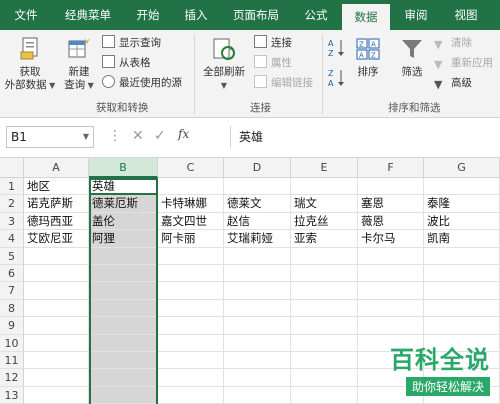  Describe the element at coordinates (123, 256) in the screenshot. I see `cell-b5` at that location.